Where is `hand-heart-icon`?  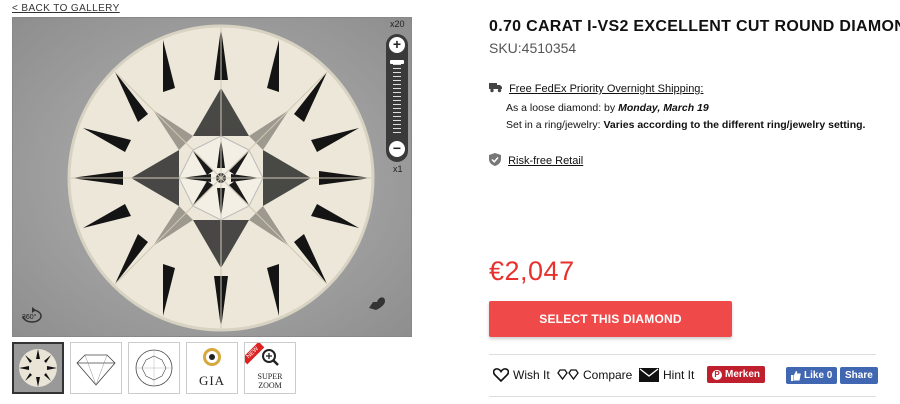 hand-heart-icon is located at coordinates (376, 301).